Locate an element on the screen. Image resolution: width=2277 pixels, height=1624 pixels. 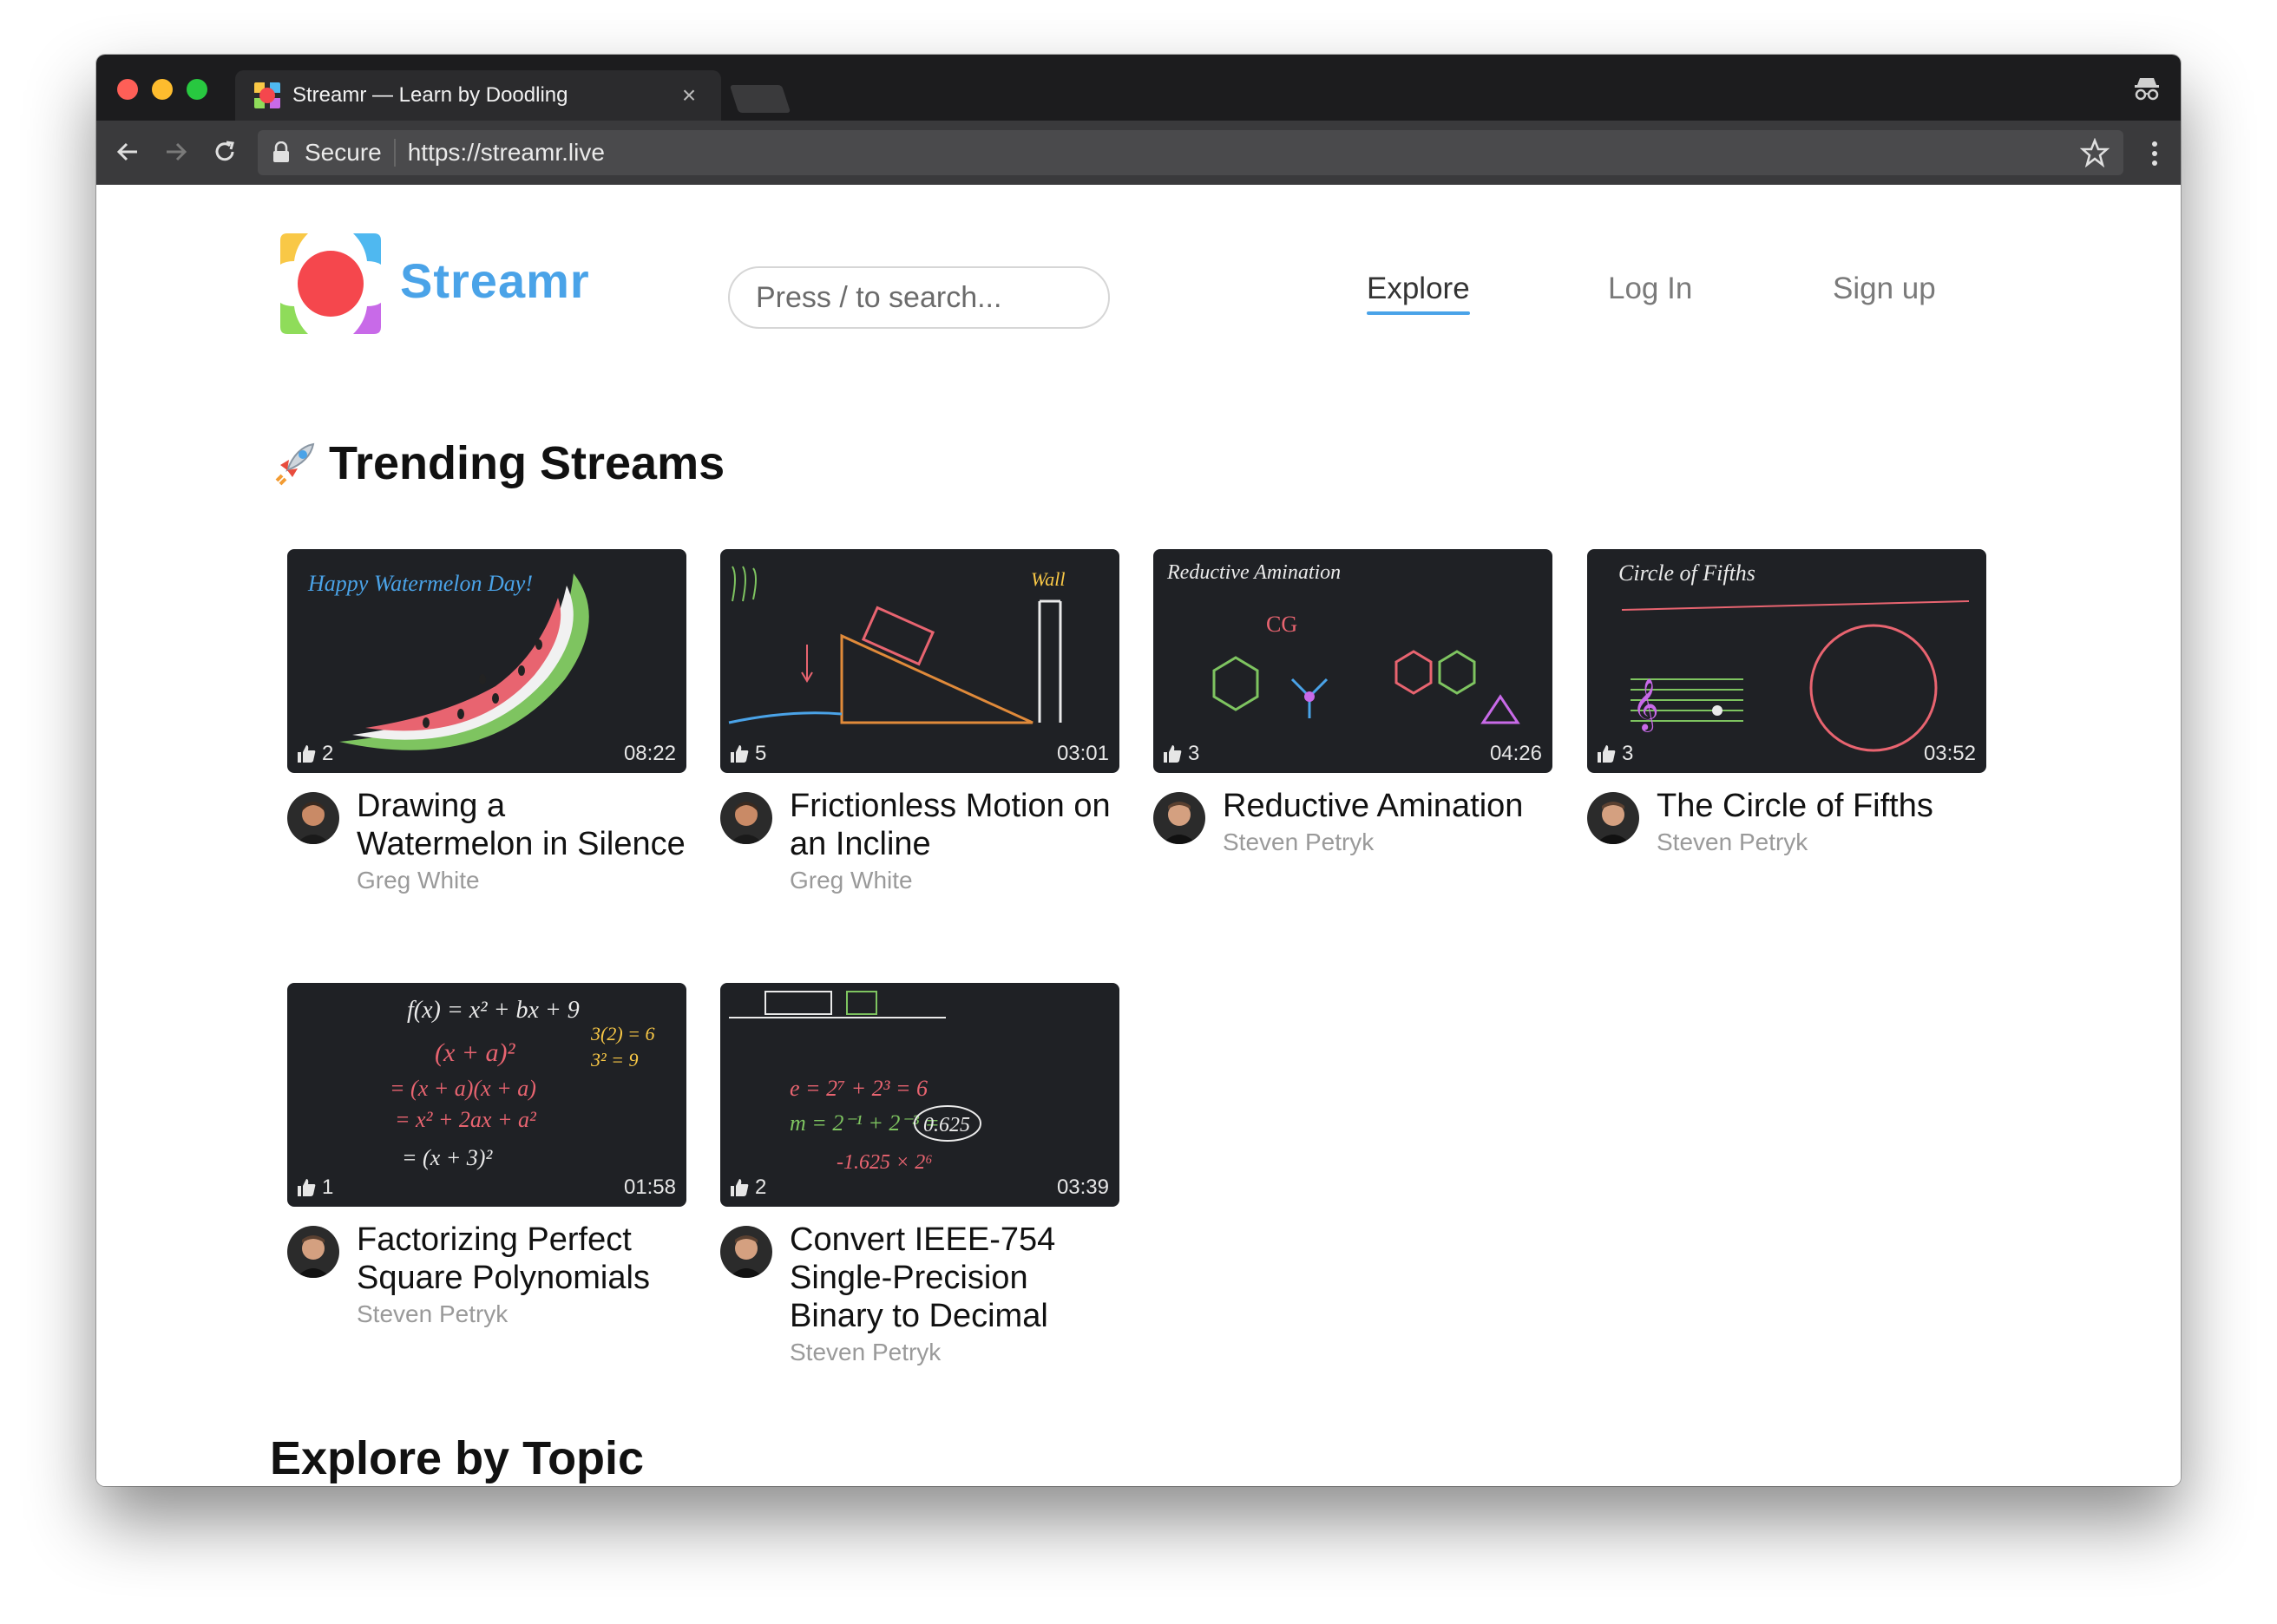
browser-tab: Streamr — Learn by Doodling × is located at coordinates (478, 95).